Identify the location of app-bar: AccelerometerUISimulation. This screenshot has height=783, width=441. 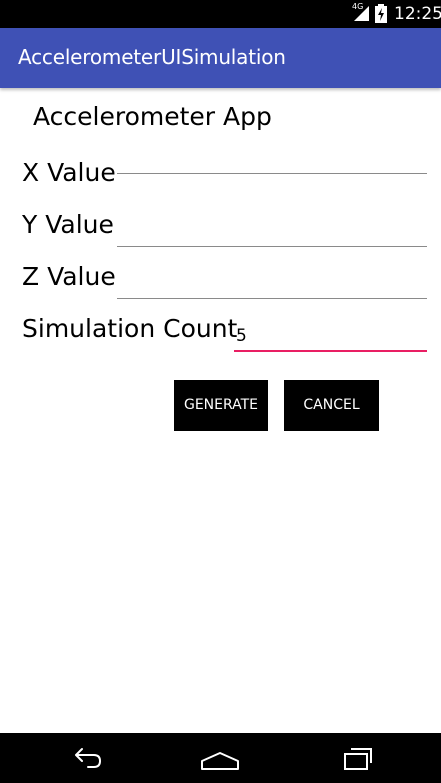
(220, 58).